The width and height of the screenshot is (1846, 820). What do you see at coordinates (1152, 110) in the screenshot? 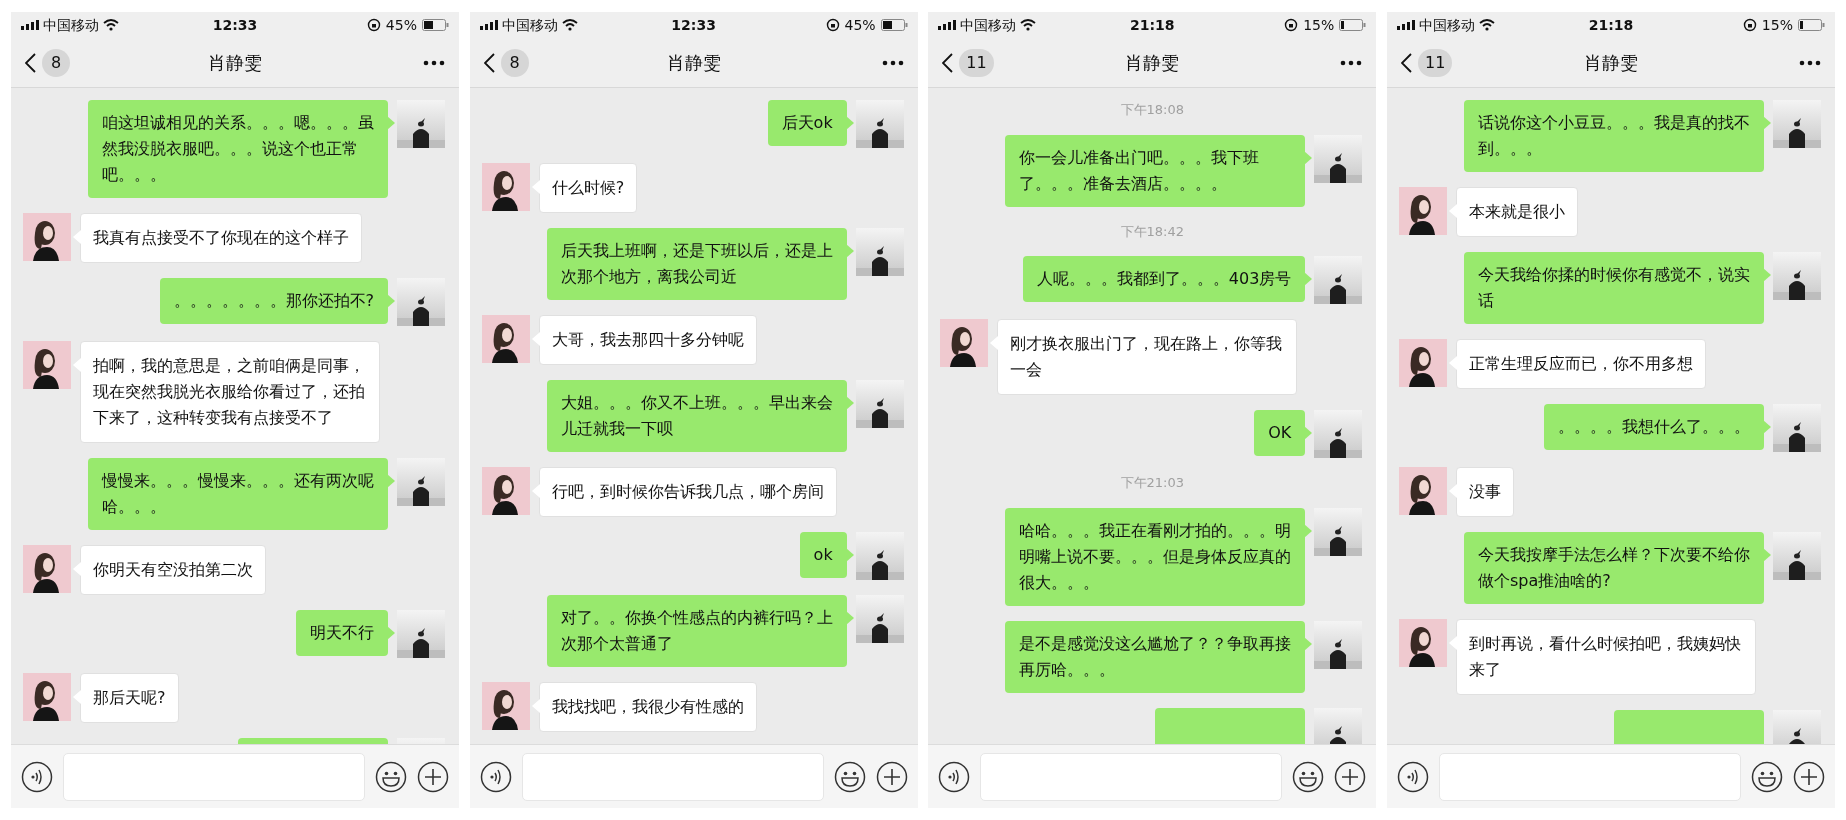
I see `timestamp: 下午18:08` at bounding box center [1152, 110].